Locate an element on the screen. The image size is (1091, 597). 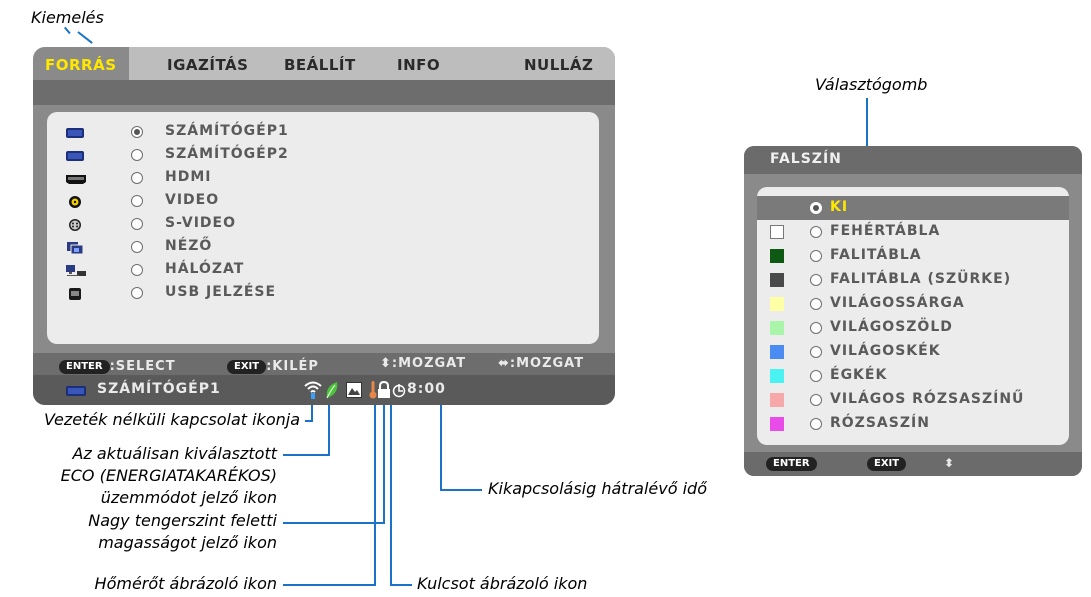
wall-option-light-green: VILÁGOSZÖLD is located at coordinates (913, 328).